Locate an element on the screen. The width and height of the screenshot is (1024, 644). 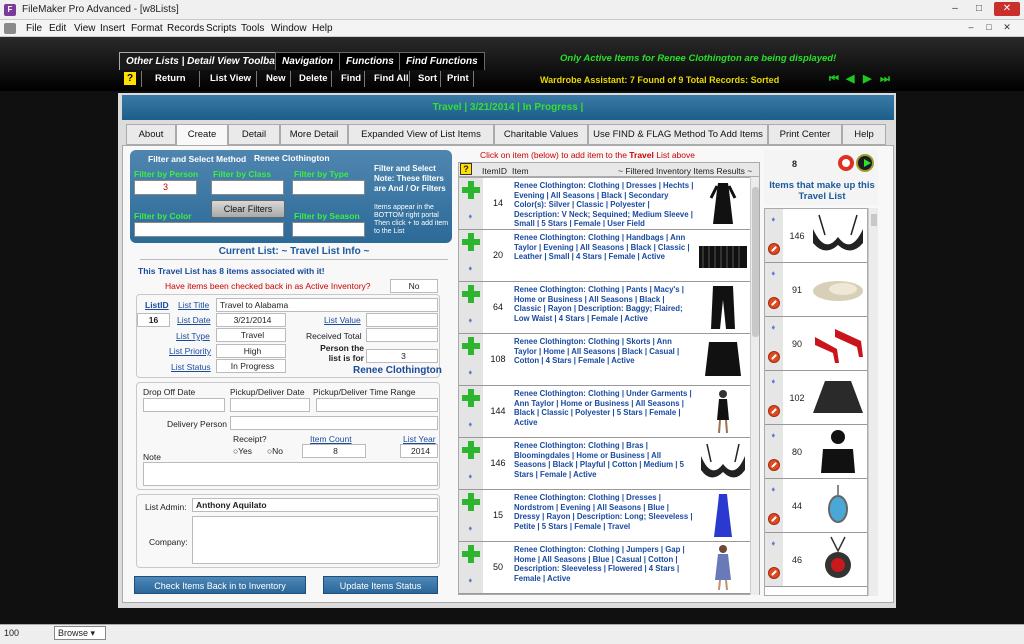
menu-scripts: Scripts is located at coordinates (221, 28).